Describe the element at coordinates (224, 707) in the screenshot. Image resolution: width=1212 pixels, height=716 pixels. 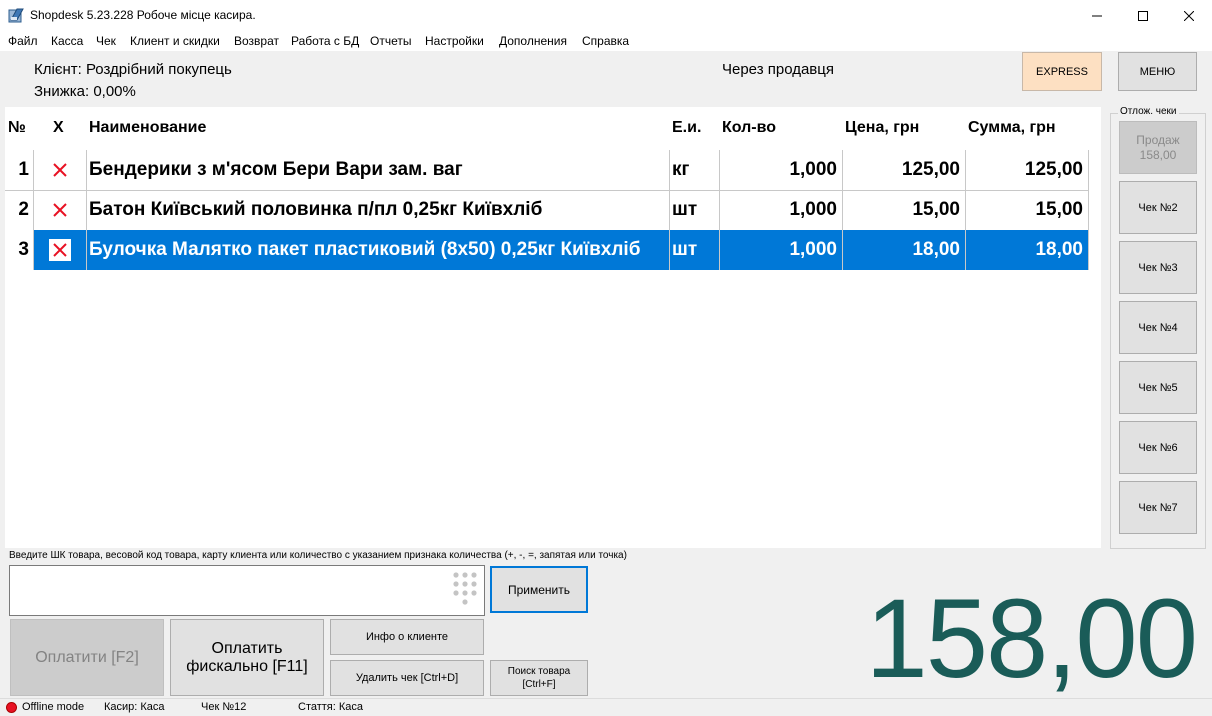
I see `status-check-number: Чек №12` at that location.